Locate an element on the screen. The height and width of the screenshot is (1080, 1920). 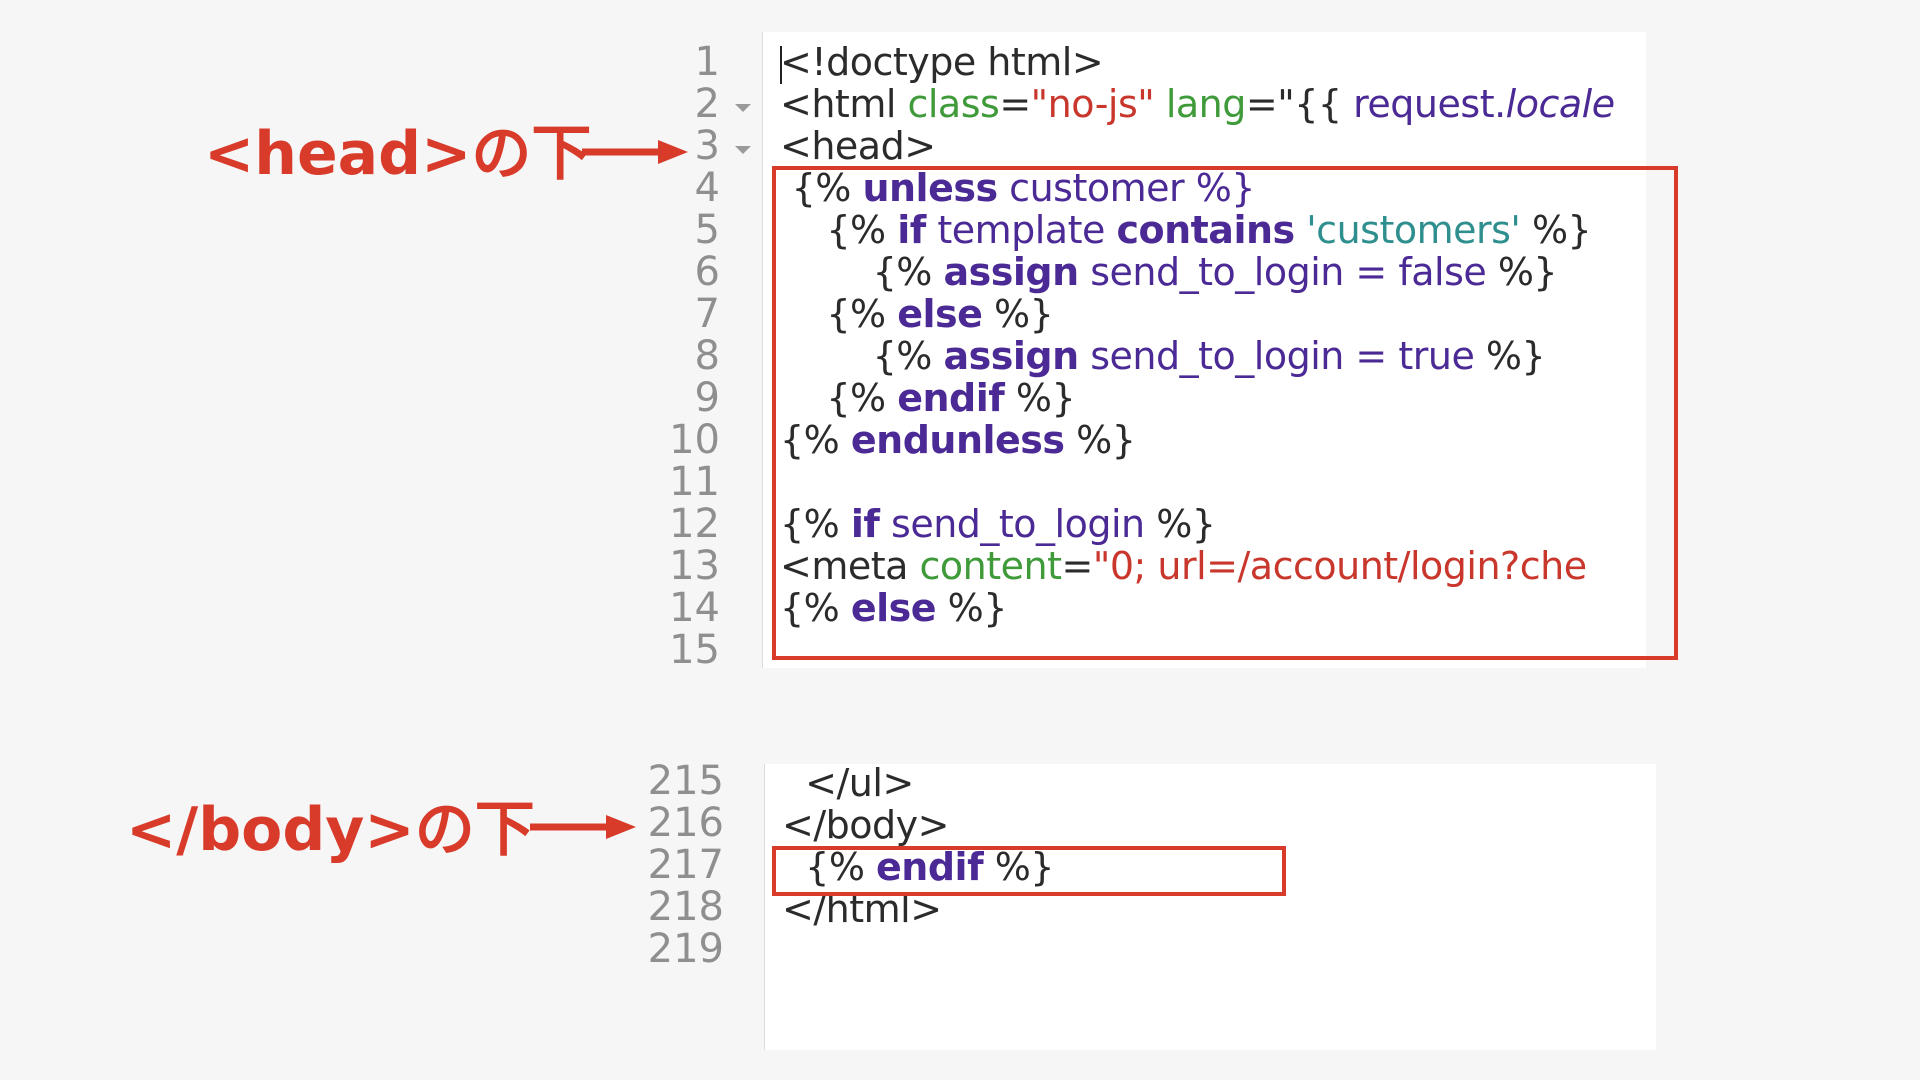
code-line-215: </ul> is located at coordinates (848, 784).